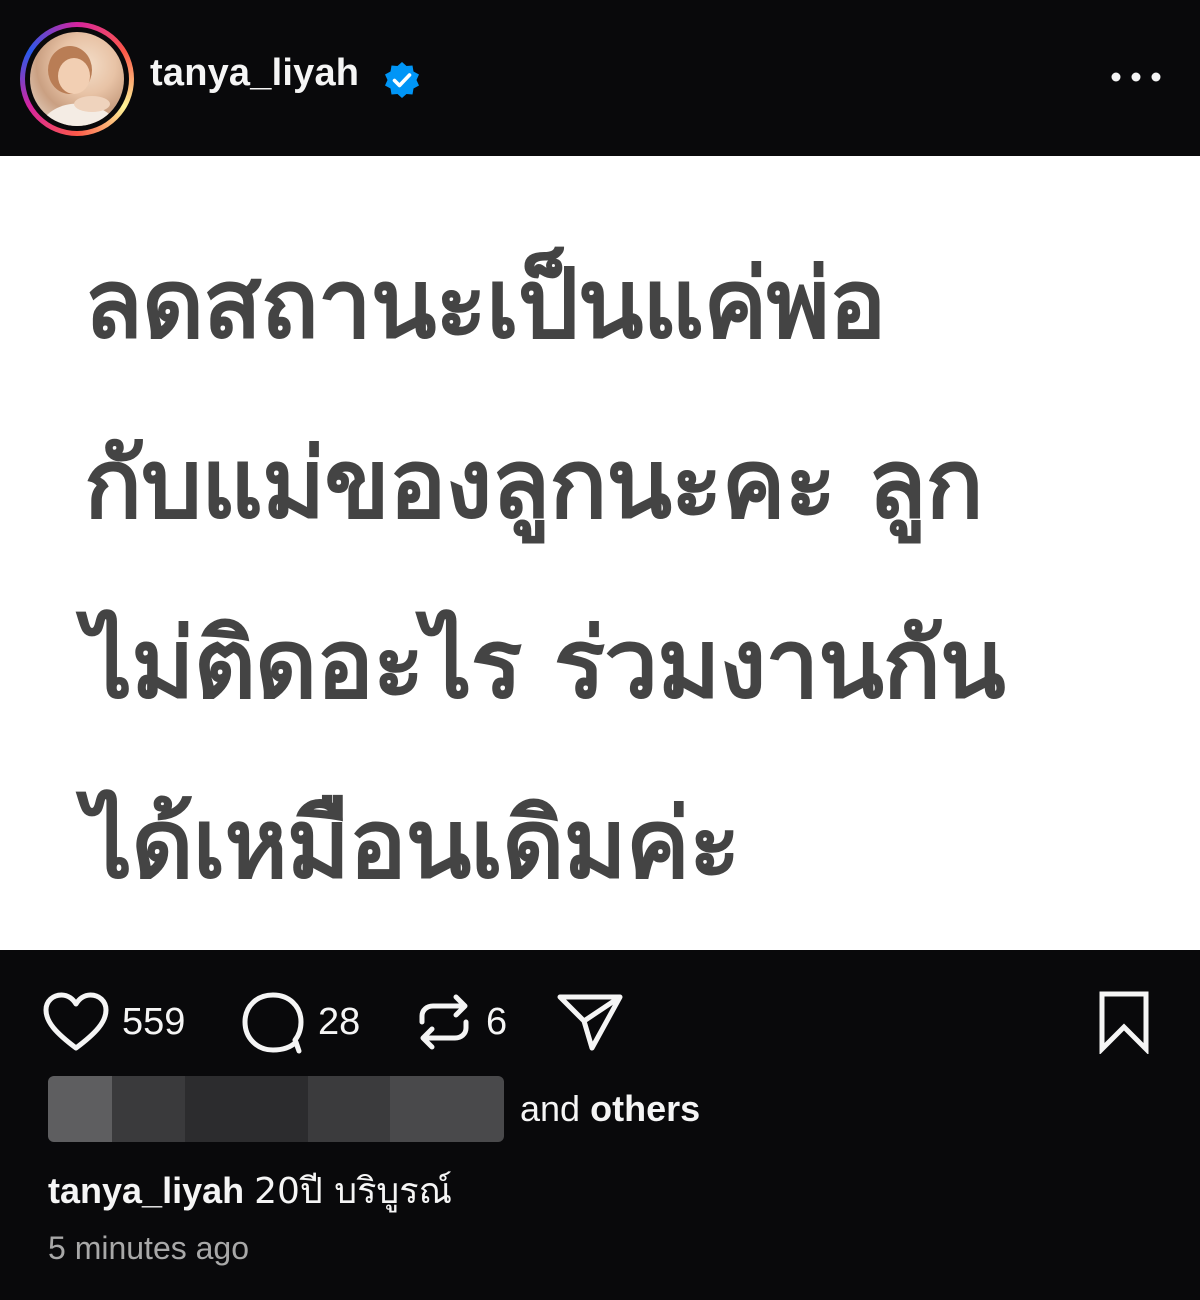 Image resolution: width=1200 pixels, height=1300 pixels. I want to click on comment-icon, so click(273, 1022).